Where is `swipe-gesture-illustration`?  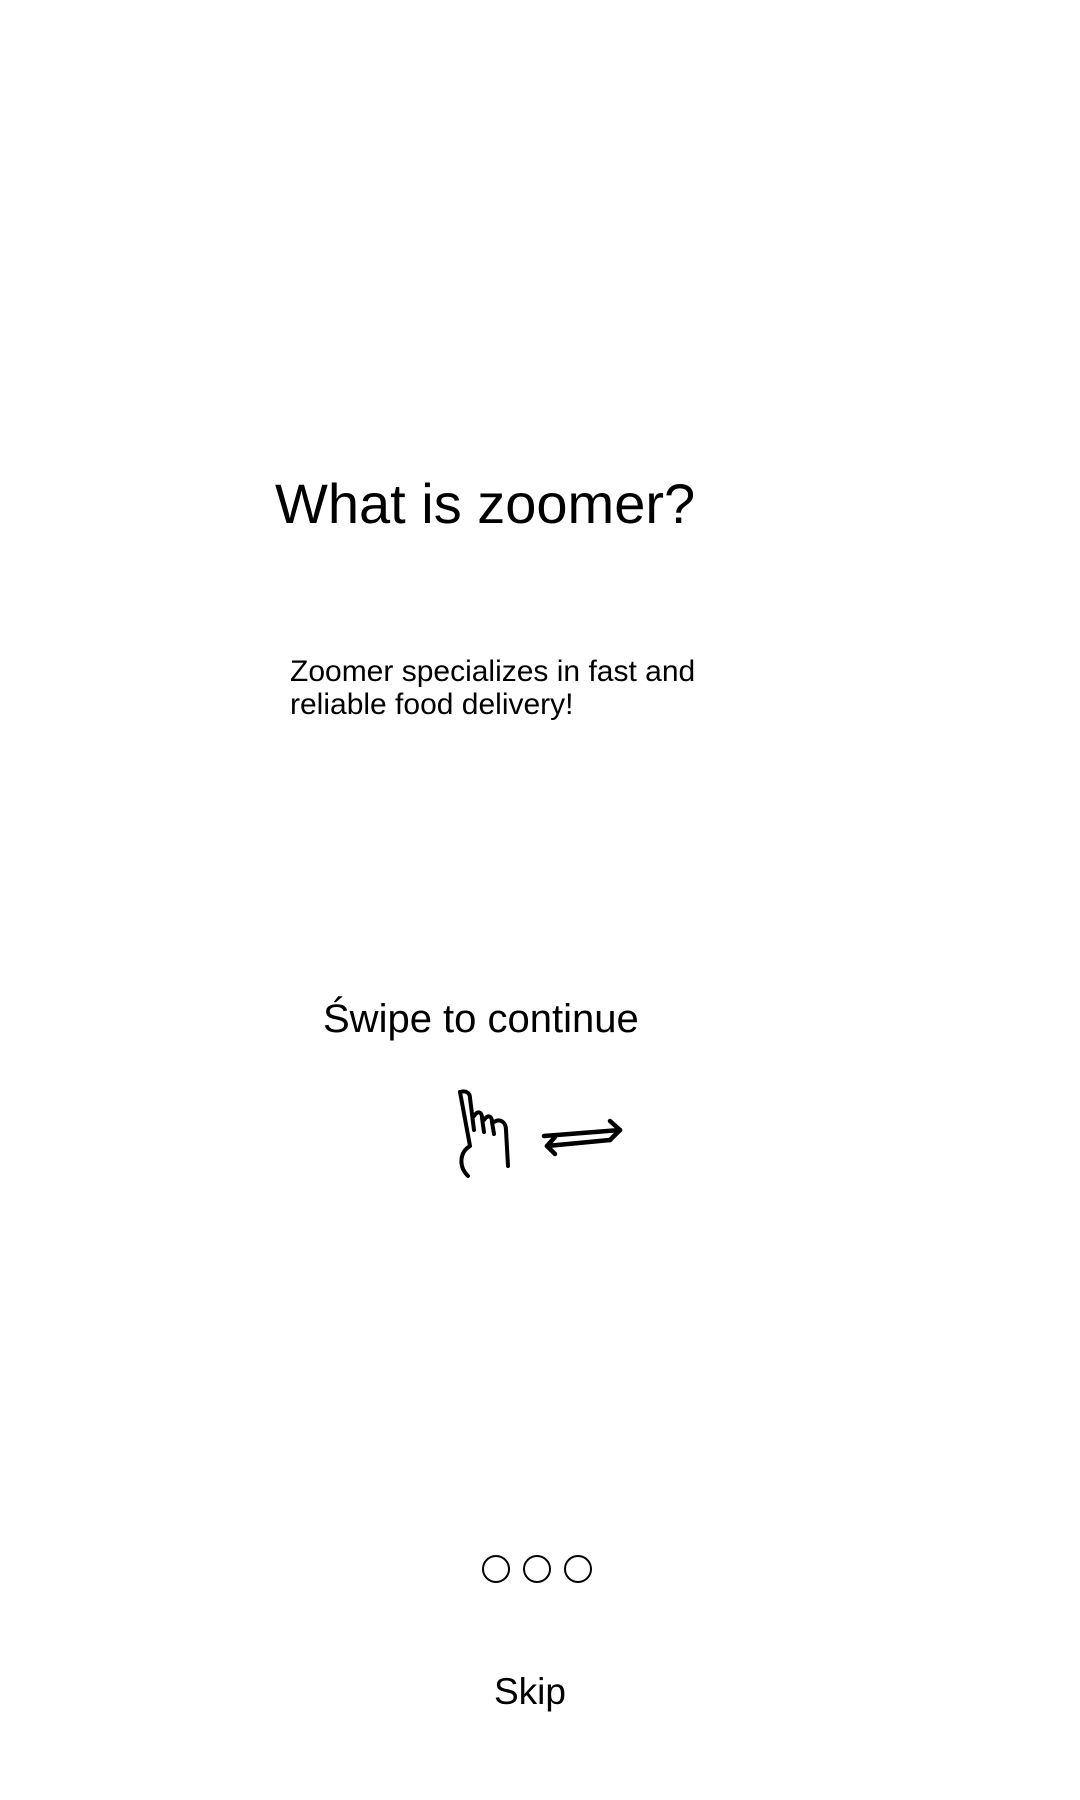 swipe-gesture-illustration is located at coordinates (540, 1133).